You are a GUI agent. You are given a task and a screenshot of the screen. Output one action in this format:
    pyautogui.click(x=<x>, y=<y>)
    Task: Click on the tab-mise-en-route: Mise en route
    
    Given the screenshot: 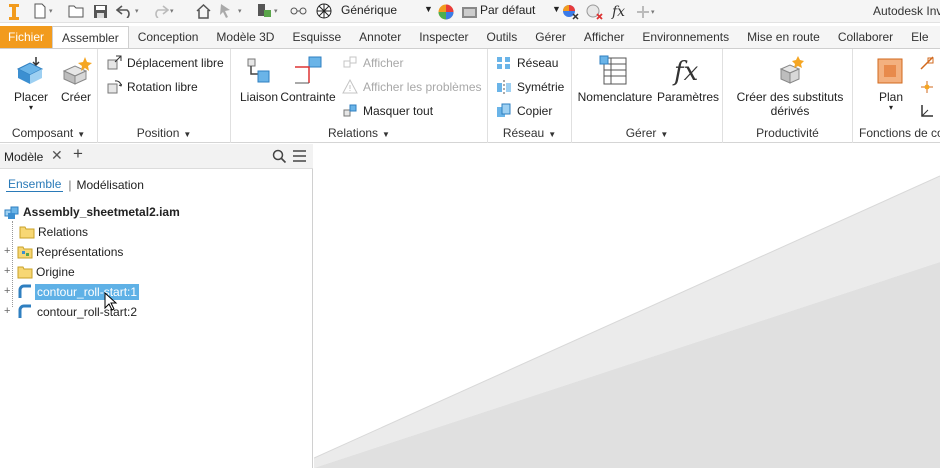 What is the action you would take?
    pyautogui.click(x=783, y=37)
    